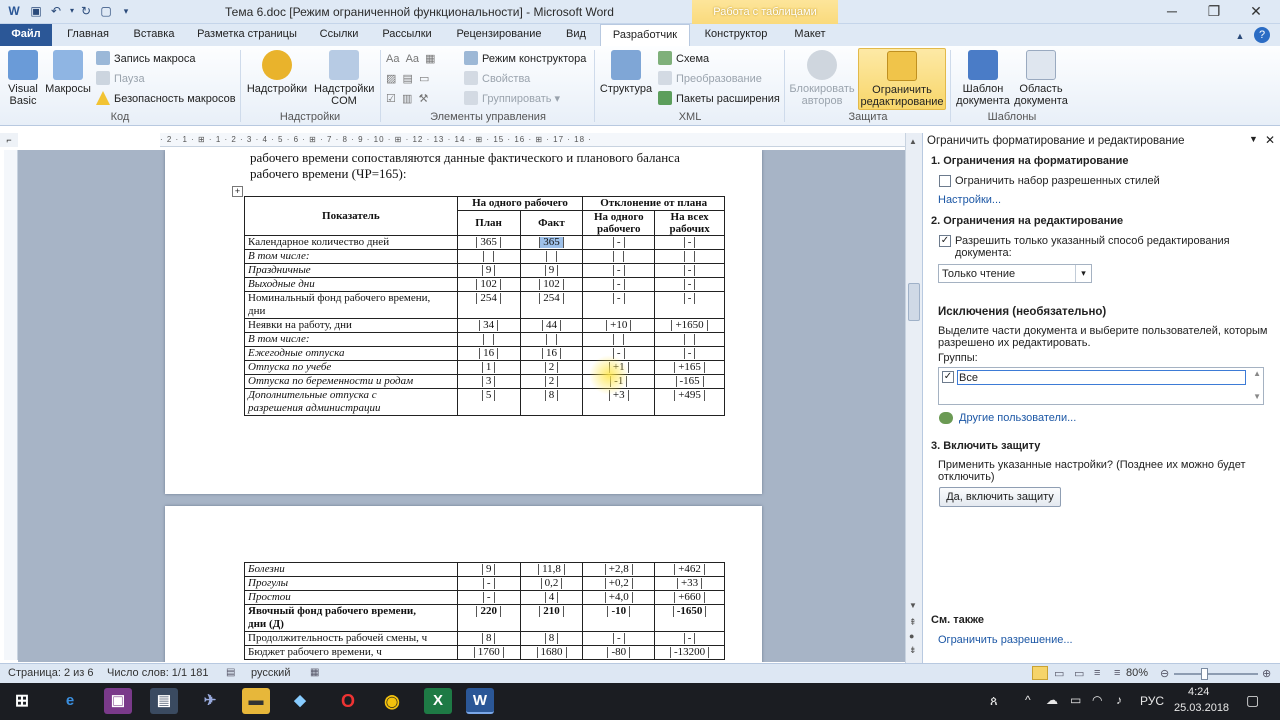  Describe the element at coordinates (68, 71) in the screenshot. I see `macros-button: Макросы` at that location.